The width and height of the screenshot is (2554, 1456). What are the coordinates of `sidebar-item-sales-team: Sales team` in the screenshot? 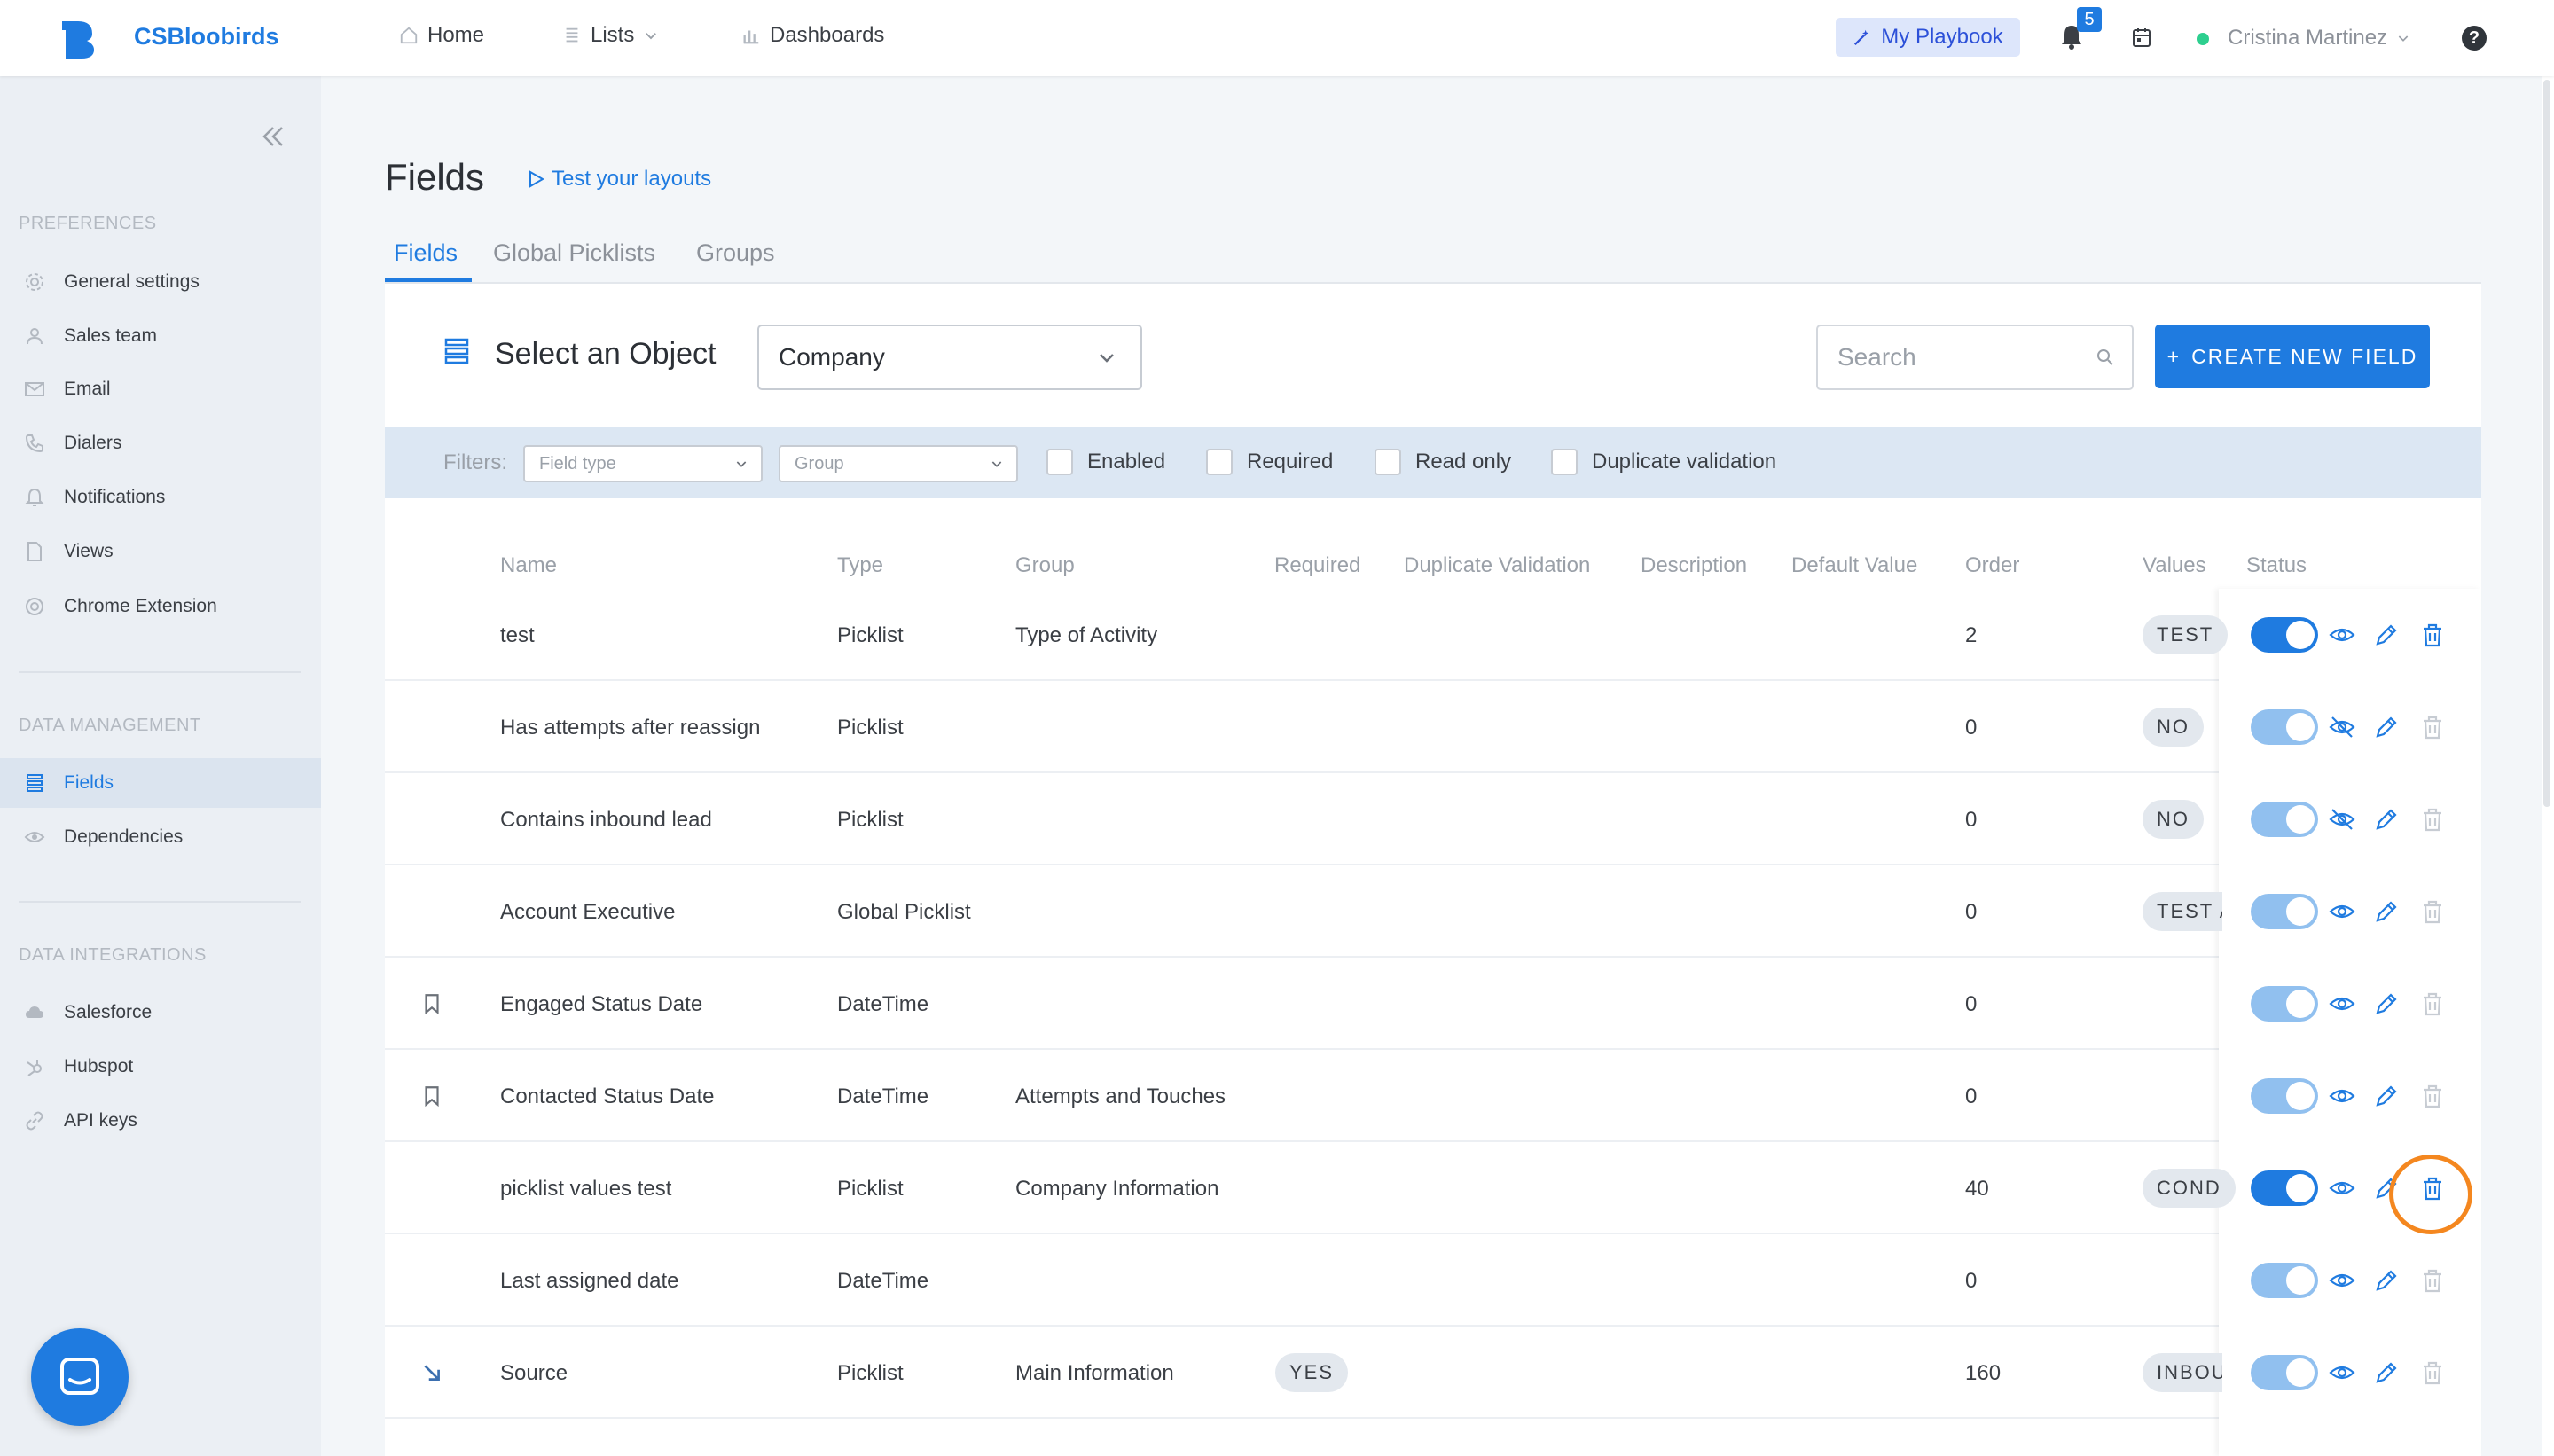 It's located at (160, 336).